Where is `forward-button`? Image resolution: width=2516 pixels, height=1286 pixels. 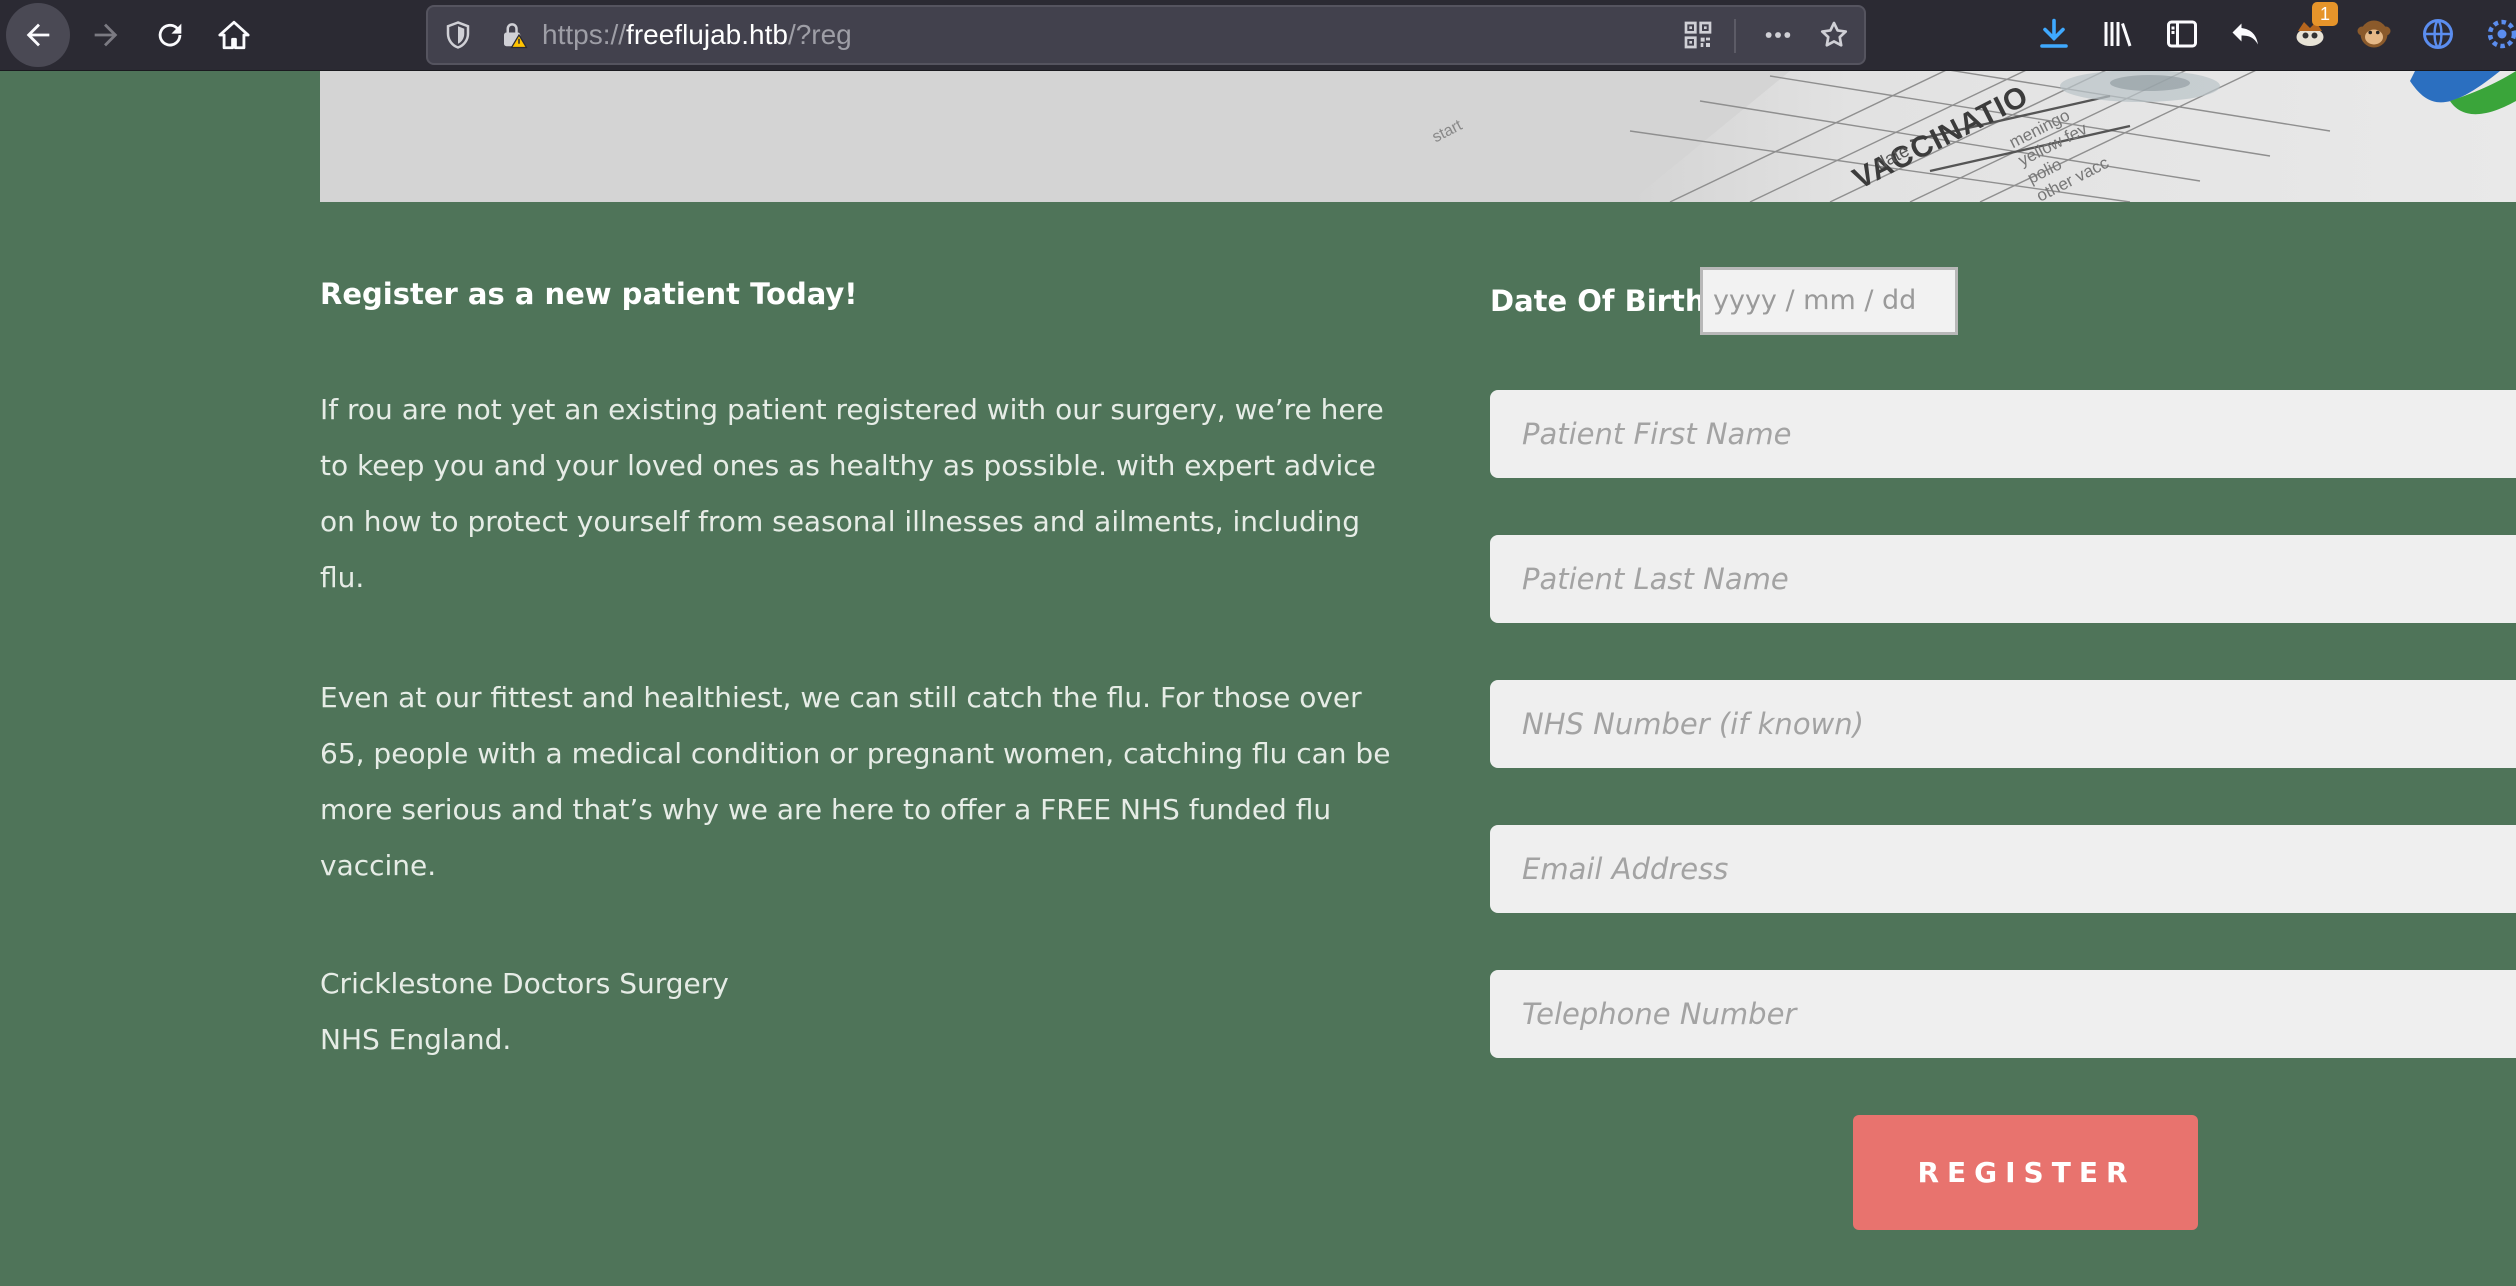
forward-button is located at coordinates (106, 35).